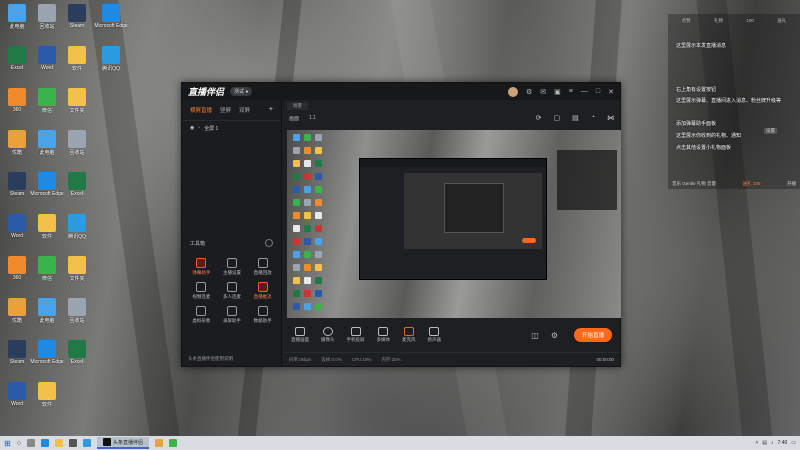 The width and height of the screenshot is (800, 450). What do you see at coordinates (513, 91) in the screenshot?
I see `avatar` at bounding box center [513, 91].